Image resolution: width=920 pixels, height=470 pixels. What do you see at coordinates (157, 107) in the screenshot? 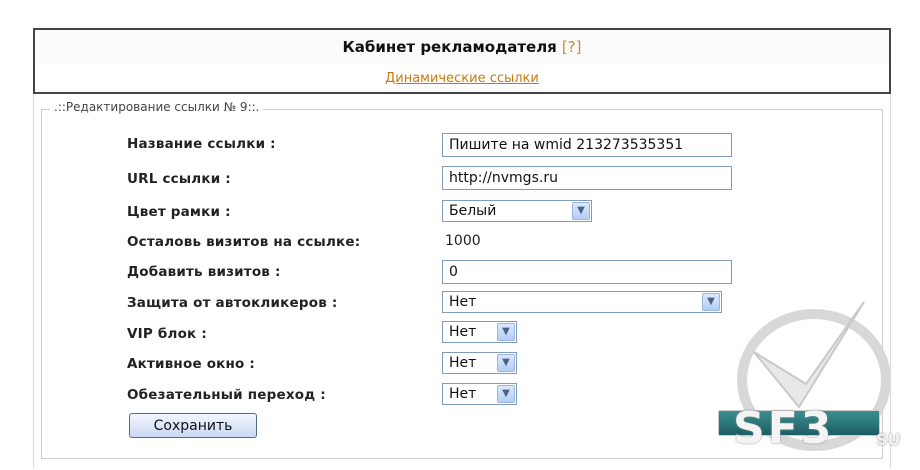
I see `fieldset-legend: .::Редактирование ссылки № 9::.` at bounding box center [157, 107].